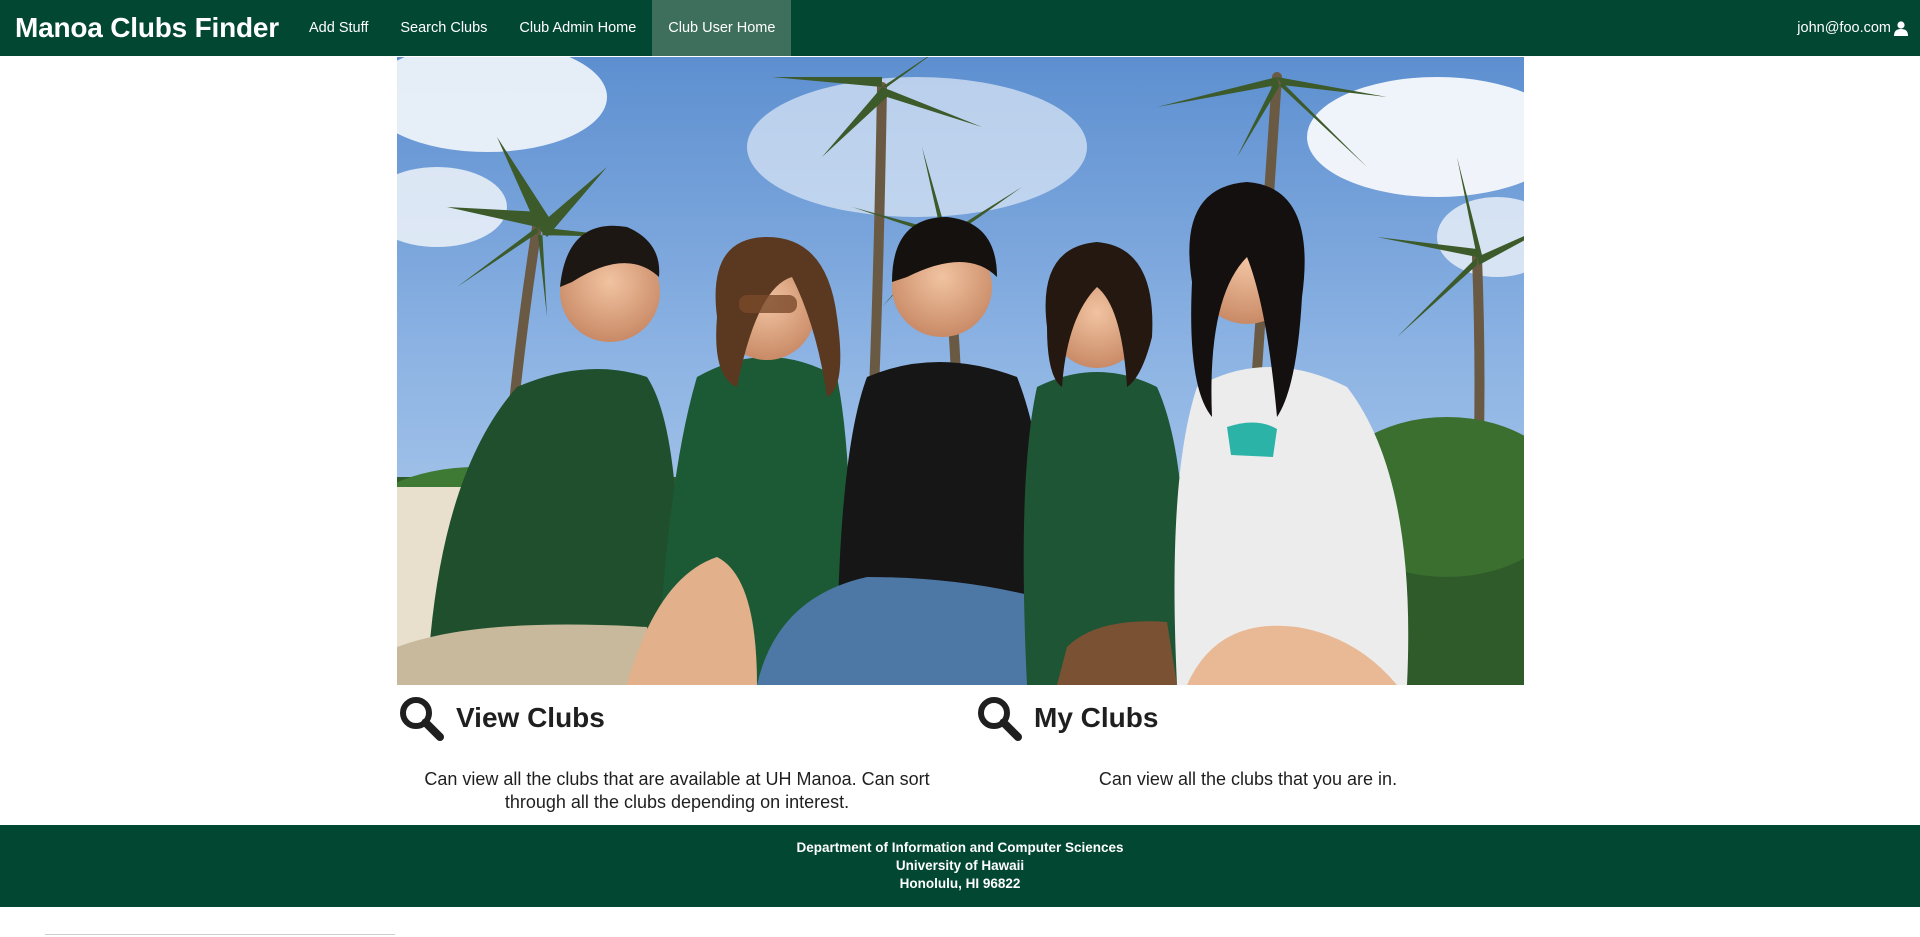 The image size is (1920, 937). Describe the element at coordinates (1255, 718) in the screenshot. I see `feature-header: My Clubs` at that location.